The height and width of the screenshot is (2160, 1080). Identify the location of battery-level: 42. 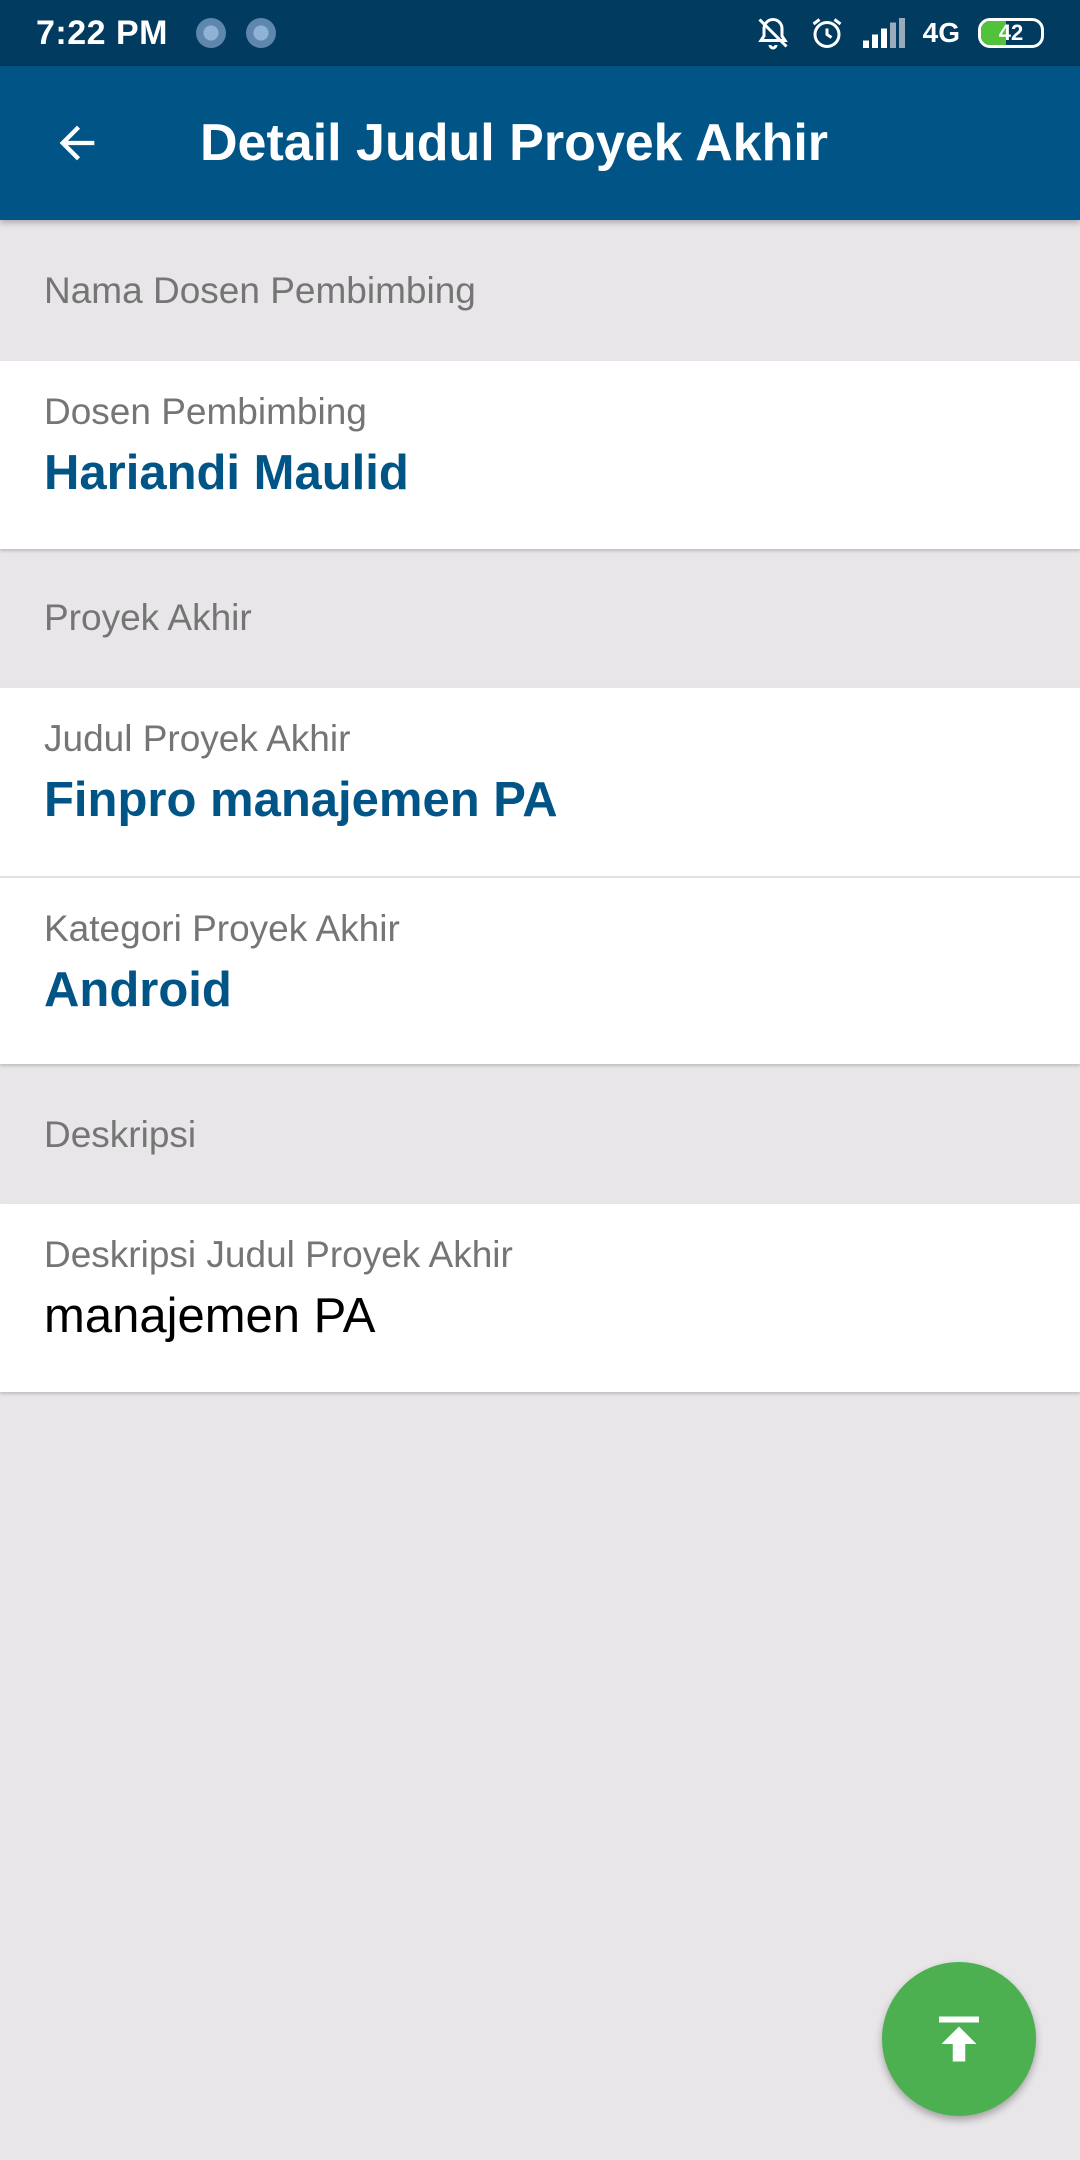
(1011, 32).